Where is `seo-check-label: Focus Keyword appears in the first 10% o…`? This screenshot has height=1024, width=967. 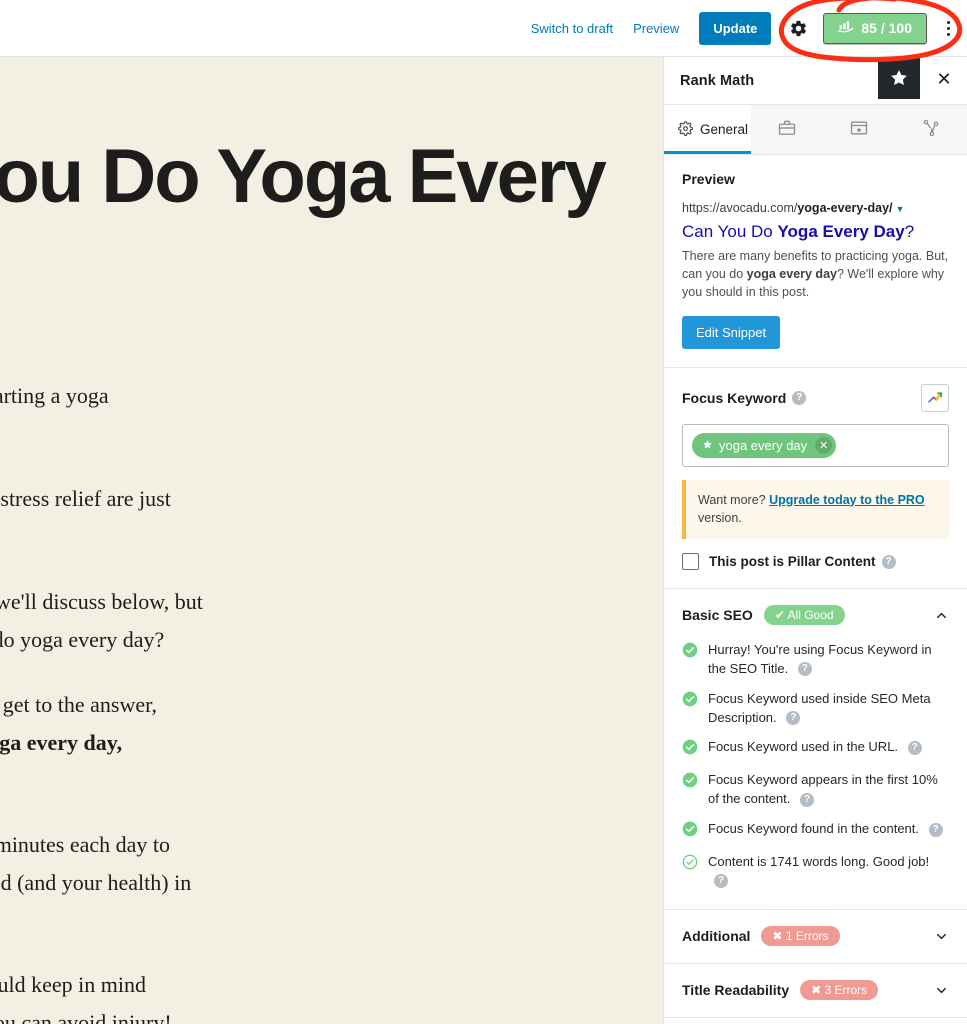
seo-check-label: Focus Keyword appears in the first 10% o… is located at coordinates (823, 789).